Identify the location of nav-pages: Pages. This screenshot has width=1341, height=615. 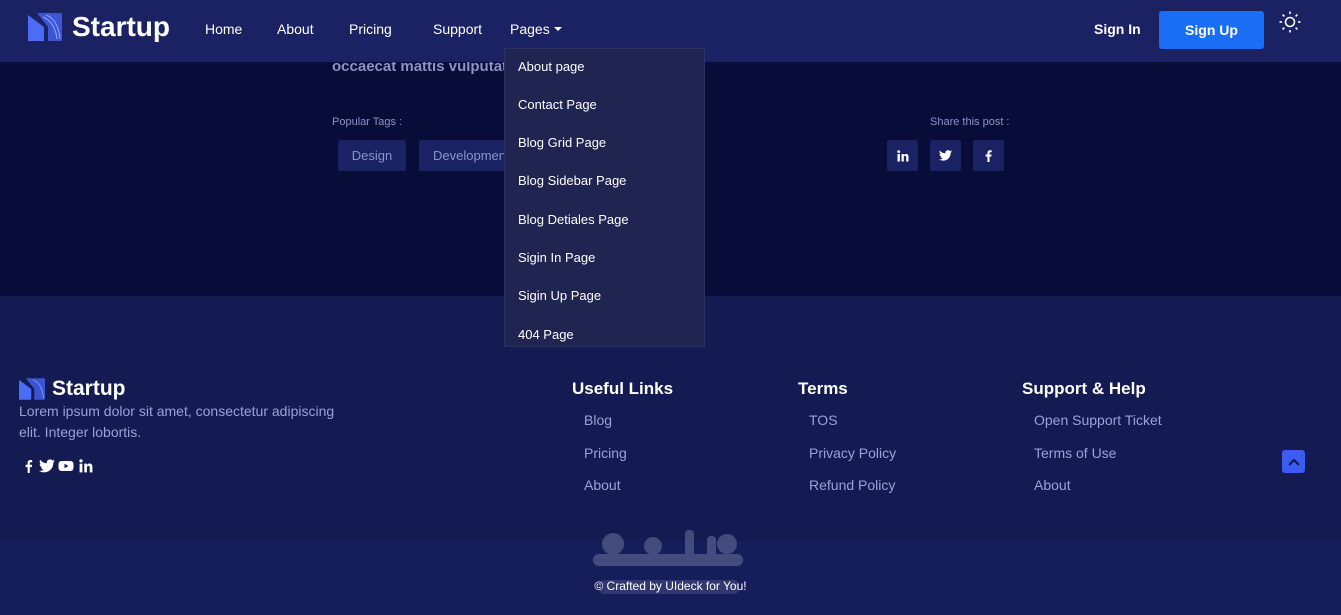
(536, 29).